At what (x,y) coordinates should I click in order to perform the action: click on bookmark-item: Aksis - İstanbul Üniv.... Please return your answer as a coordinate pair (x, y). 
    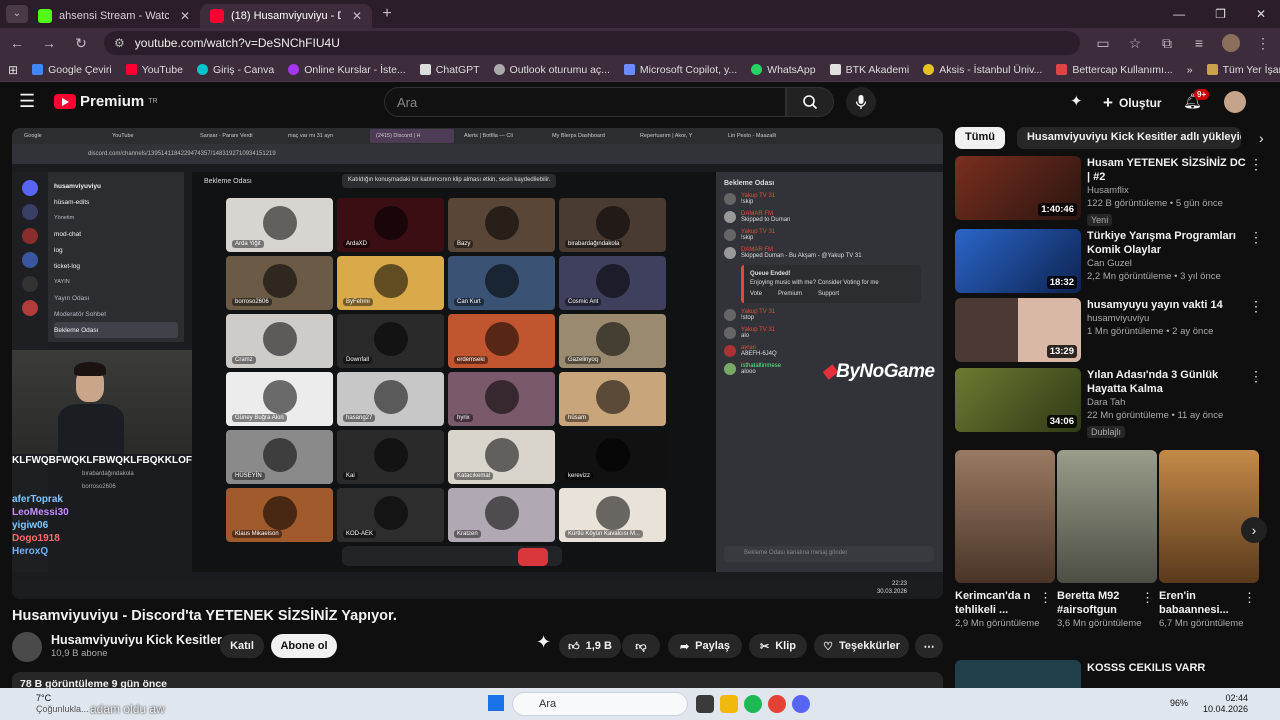
    Looking at the image, I should click on (982, 70).